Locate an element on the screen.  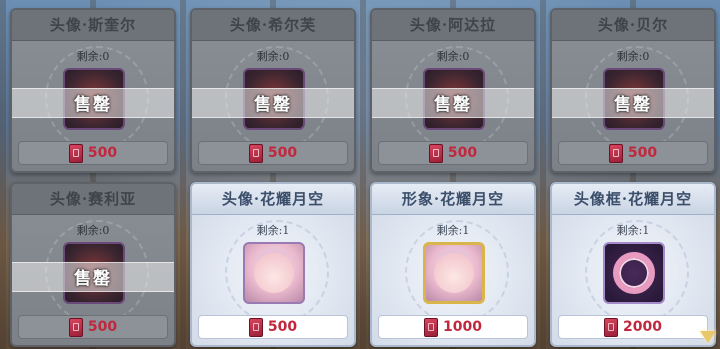
price: 1000 is located at coordinates (462, 327).